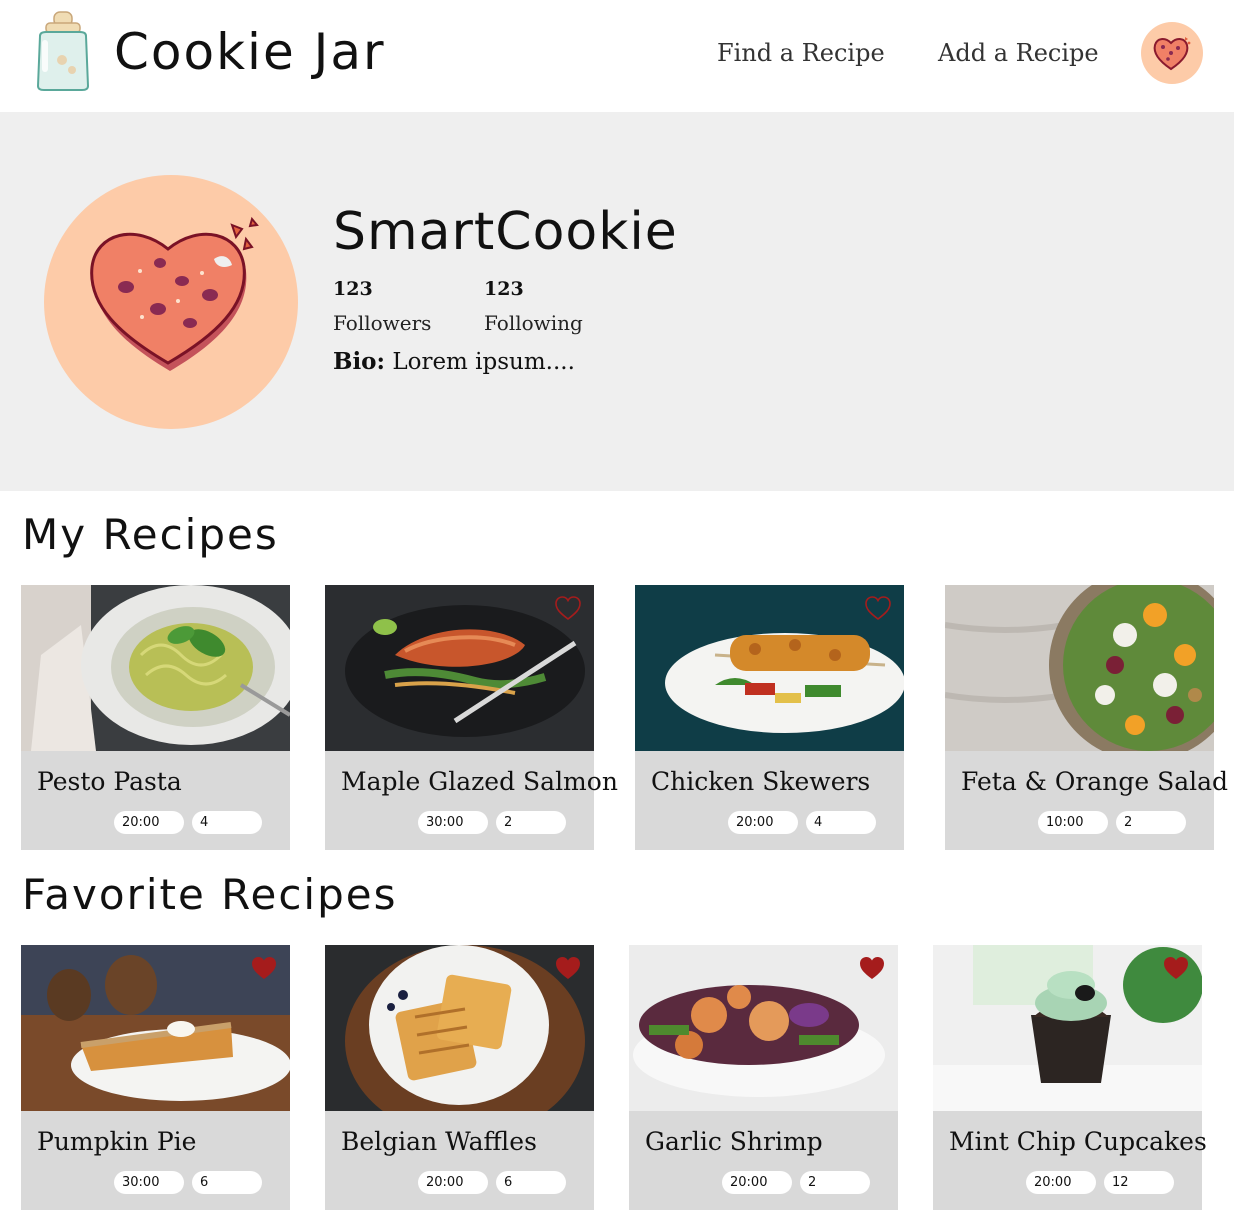 The height and width of the screenshot is (1228, 1236). I want to click on recipe-name: Maple Glazed Salmon, so click(479, 781).